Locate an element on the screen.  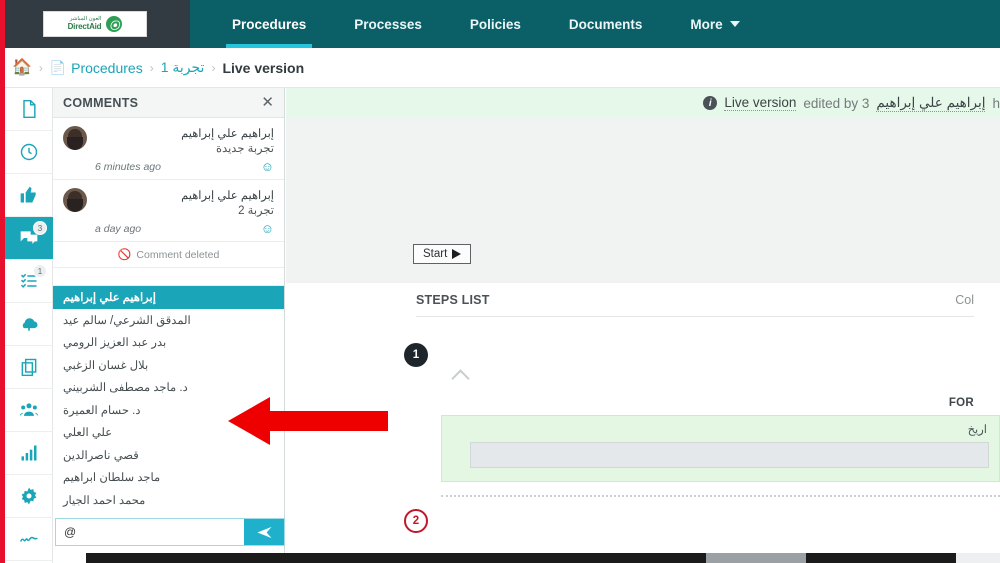
comment-footer: a day ago ☺ is located at coordinates (184, 228).